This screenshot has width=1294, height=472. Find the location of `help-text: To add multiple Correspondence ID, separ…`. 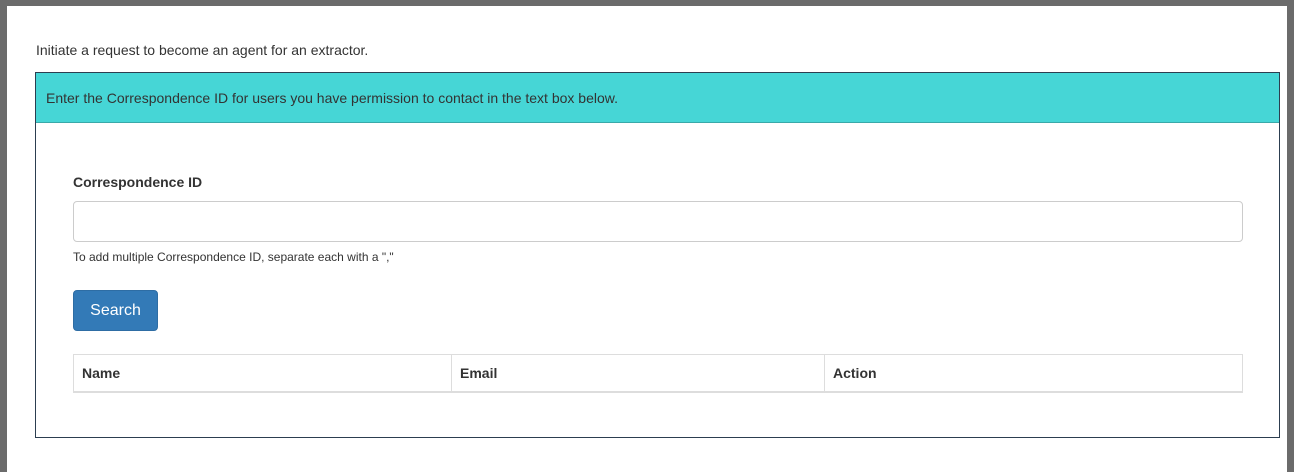

help-text: To add multiple Correspondence ID, separ… is located at coordinates (233, 257).